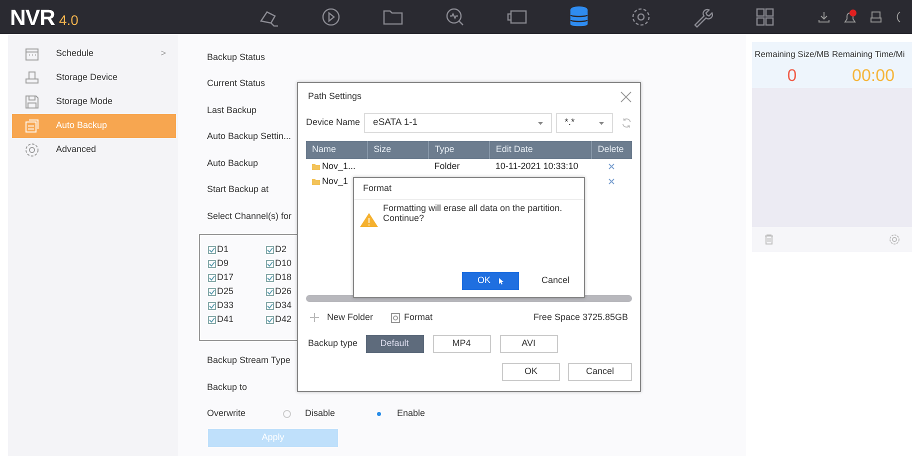  I want to click on chevron-icon: >, so click(163, 54).